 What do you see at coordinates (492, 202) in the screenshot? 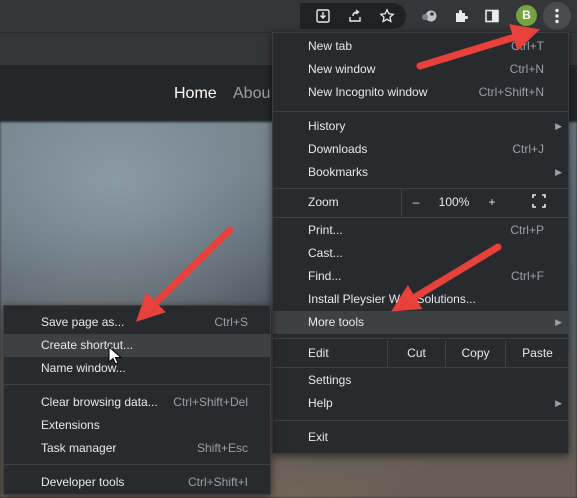
I see `zoom-in-button: +` at bounding box center [492, 202].